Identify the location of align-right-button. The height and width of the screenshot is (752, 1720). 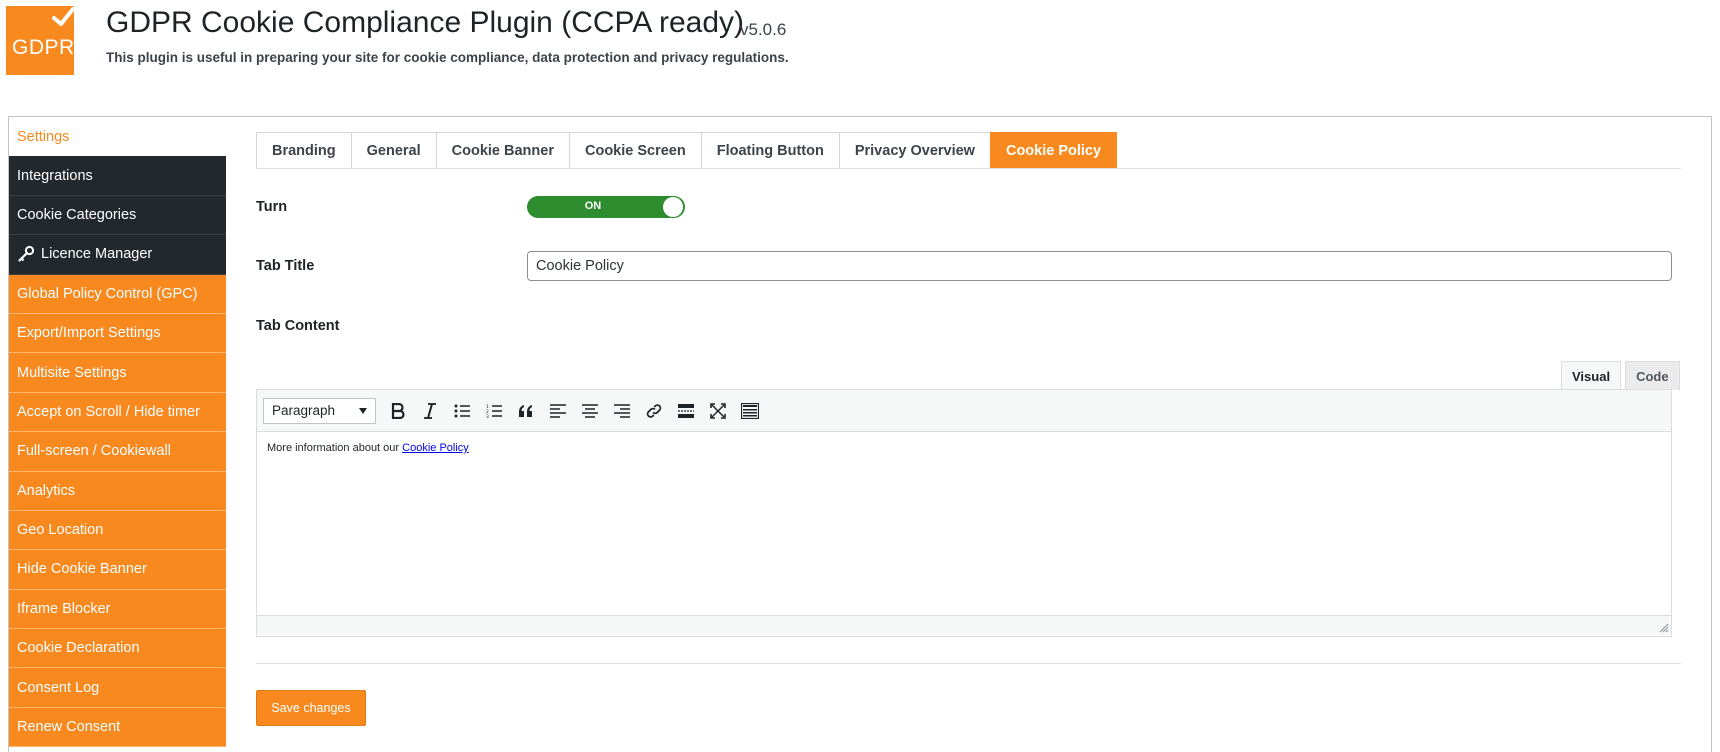
(622, 411).